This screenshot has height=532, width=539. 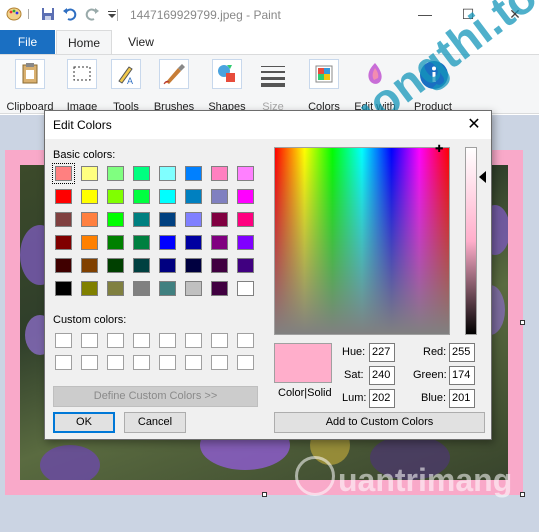 What do you see at coordinates (82, 85) in the screenshot?
I see `image-group: Image` at bounding box center [82, 85].